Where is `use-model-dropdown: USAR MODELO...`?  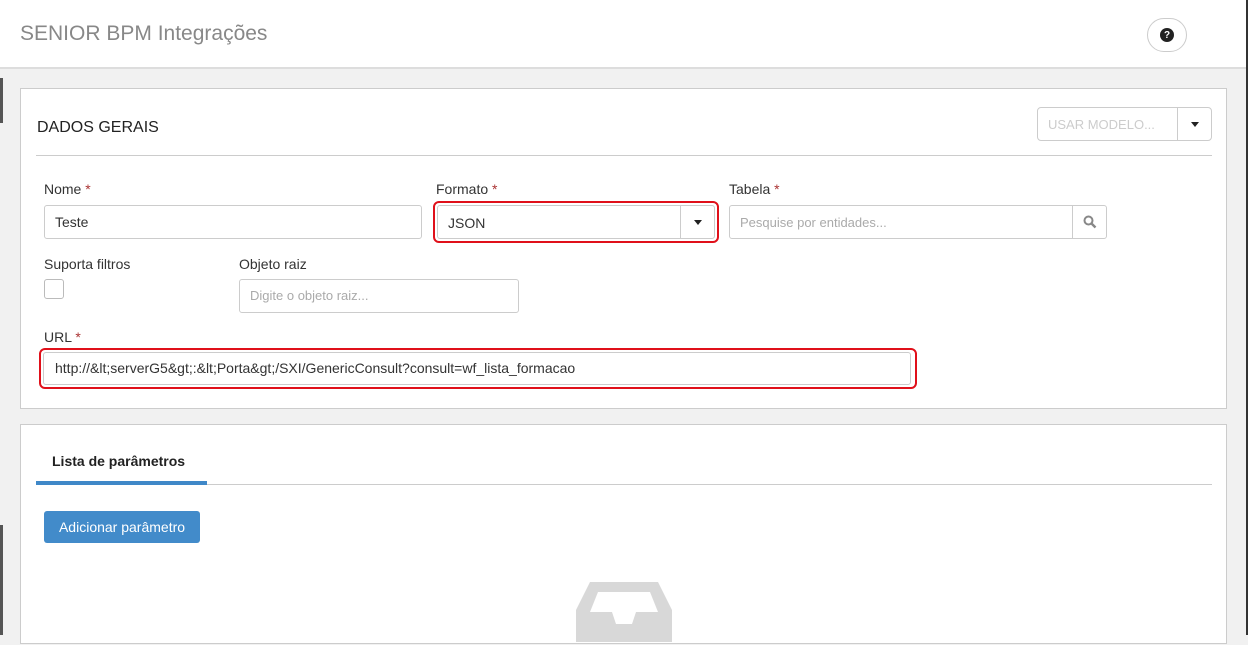
use-model-dropdown: USAR MODELO... is located at coordinates (1124, 124).